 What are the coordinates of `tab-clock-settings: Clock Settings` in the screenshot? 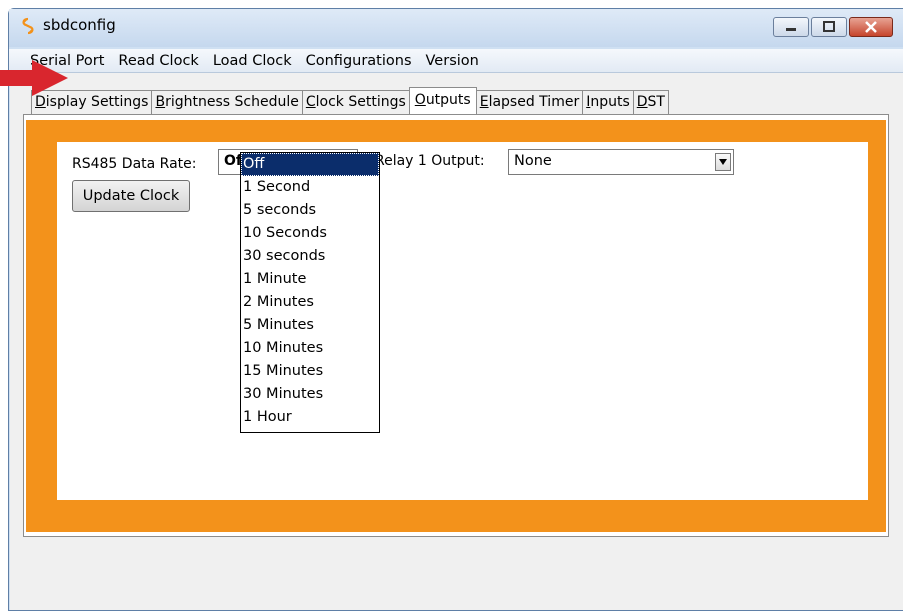 It's located at (355, 102).